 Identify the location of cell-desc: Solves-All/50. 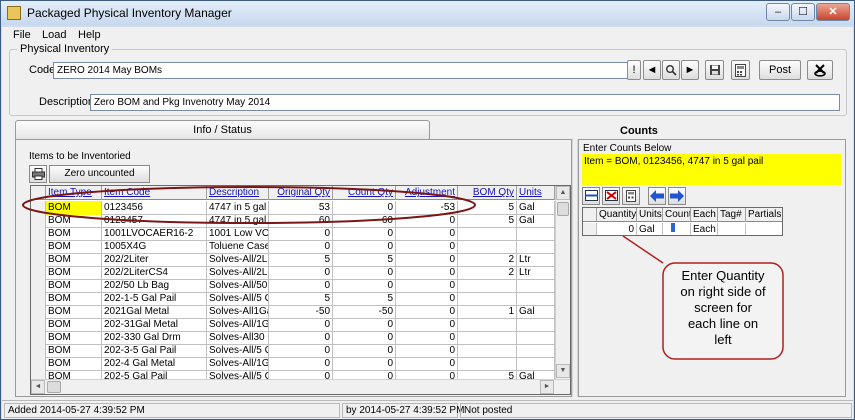
(238, 286).